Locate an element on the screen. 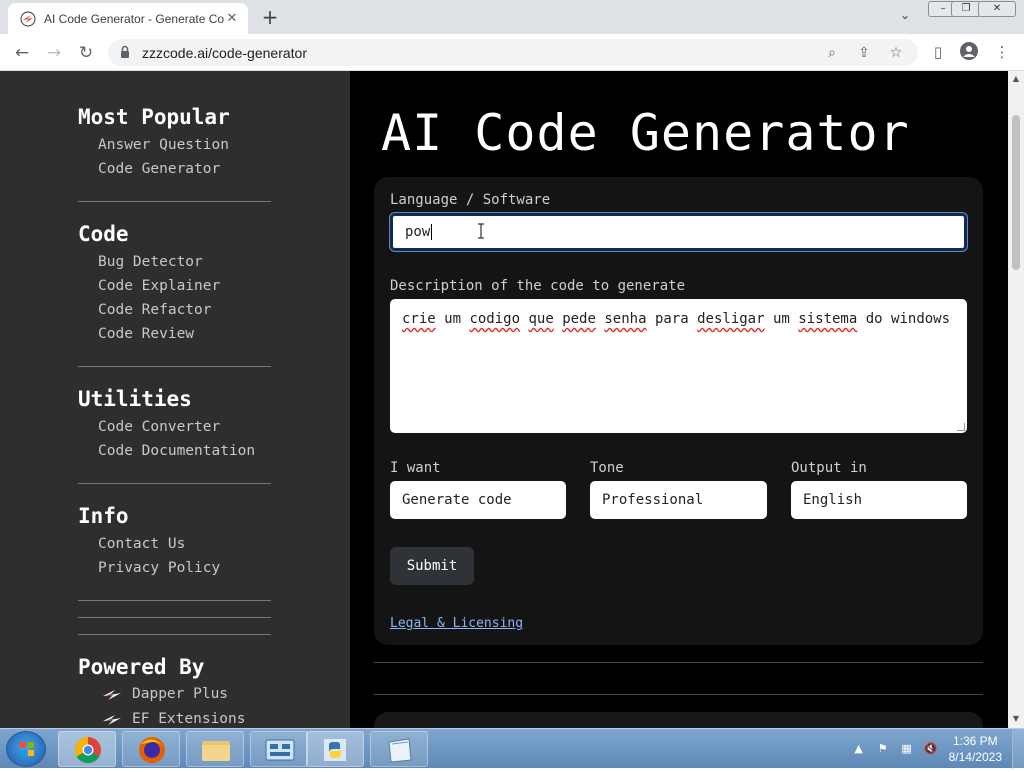 This screenshot has height=772, width=1024. control-panel-icon is located at coordinates (280, 750).